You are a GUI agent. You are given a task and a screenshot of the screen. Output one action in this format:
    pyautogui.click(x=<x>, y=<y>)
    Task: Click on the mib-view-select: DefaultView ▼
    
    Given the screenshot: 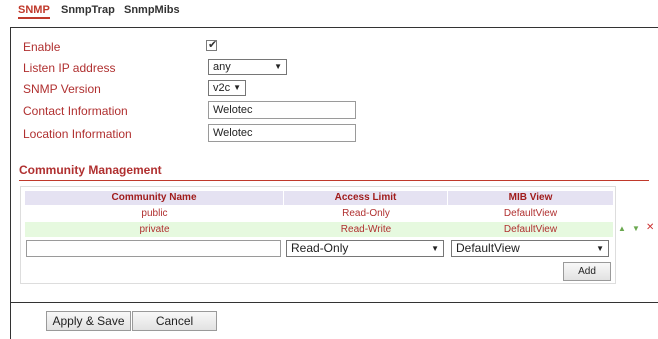 What is the action you would take?
    pyautogui.click(x=530, y=248)
    